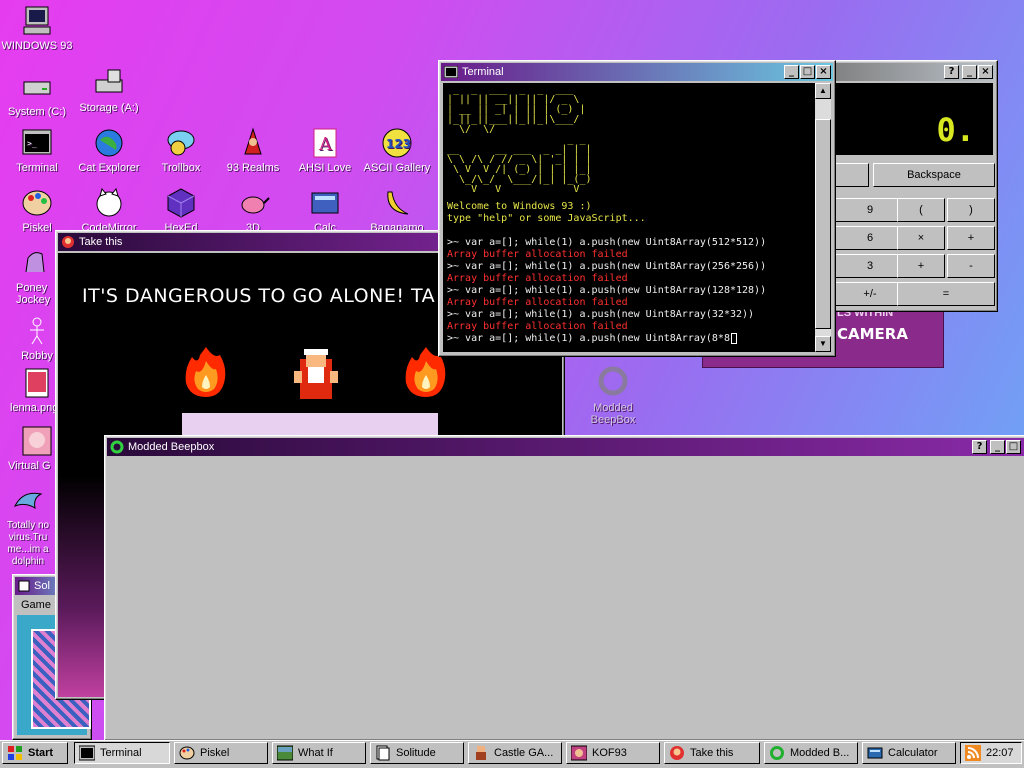 This screenshot has height=768, width=1024. I want to click on desktop-icon-label: Trollbox, so click(181, 168).